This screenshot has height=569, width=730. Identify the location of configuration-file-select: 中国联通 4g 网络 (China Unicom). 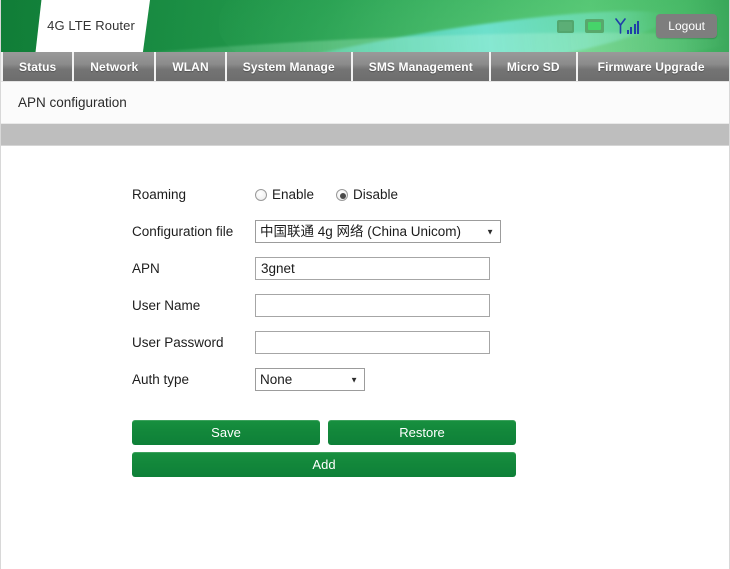
(378, 231).